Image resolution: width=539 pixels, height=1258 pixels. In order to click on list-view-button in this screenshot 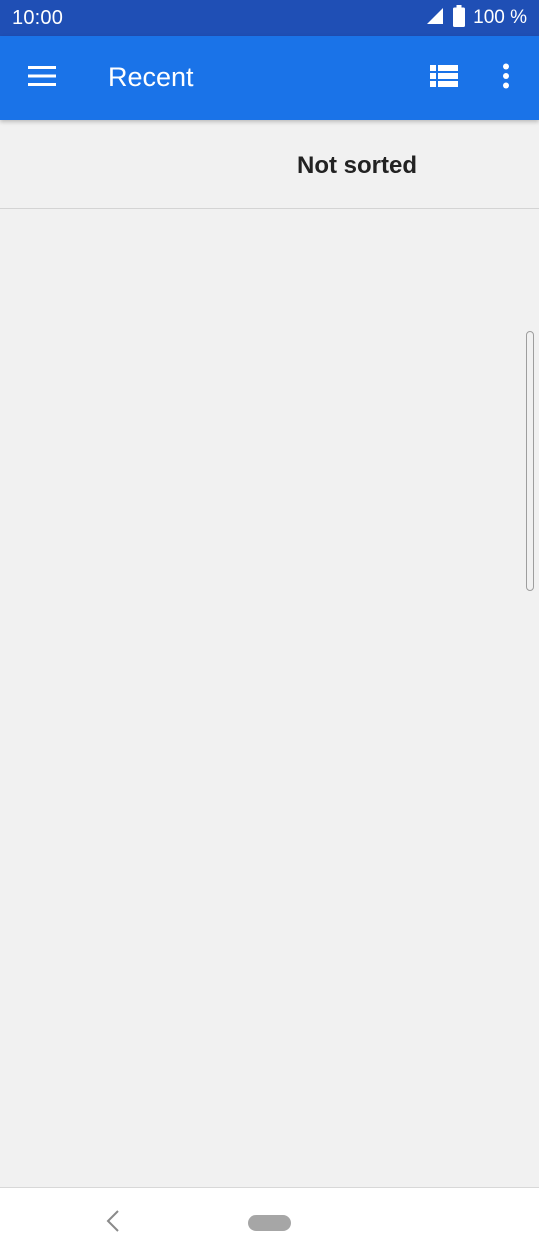, I will do `click(444, 78)`.